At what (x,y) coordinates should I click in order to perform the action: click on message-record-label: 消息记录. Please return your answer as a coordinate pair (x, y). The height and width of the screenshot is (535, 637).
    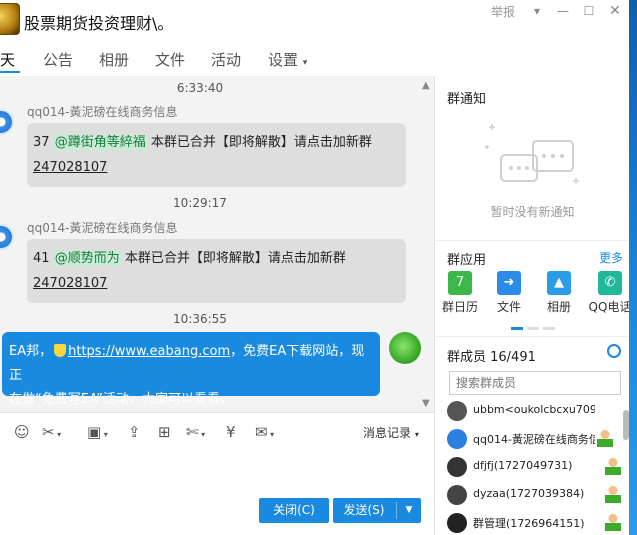
    Looking at the image, I should click on (387, 433).